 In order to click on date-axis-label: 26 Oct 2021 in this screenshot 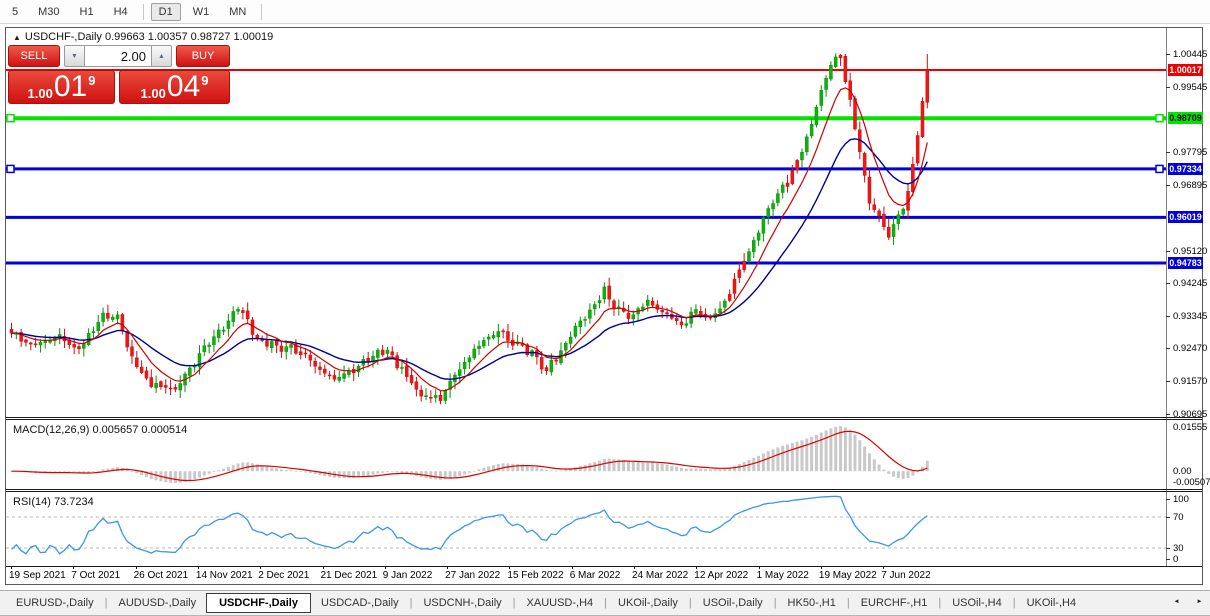, I will do `click(161, 575)`.